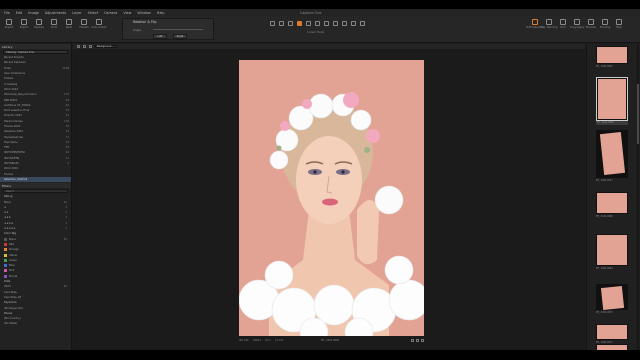 The image size is (640, 360). What do you see at coordinates (330, 340) in the screenshot?
I see `file-name: PH_ 2024.0965` at bounding box center [330, 340].